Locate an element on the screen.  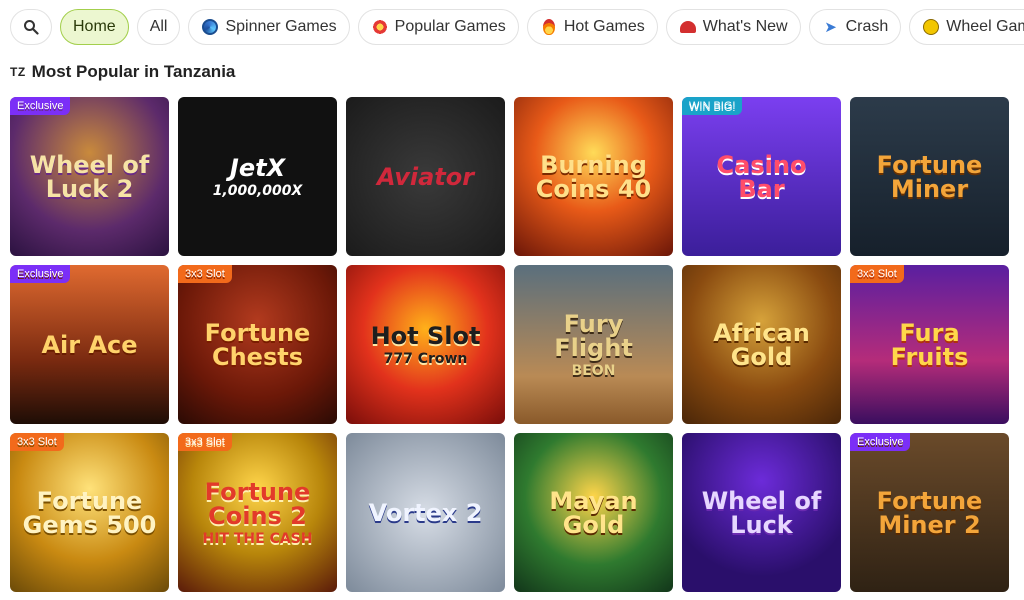
chip-whats-new: What's New is located at coordinates (733, 27).